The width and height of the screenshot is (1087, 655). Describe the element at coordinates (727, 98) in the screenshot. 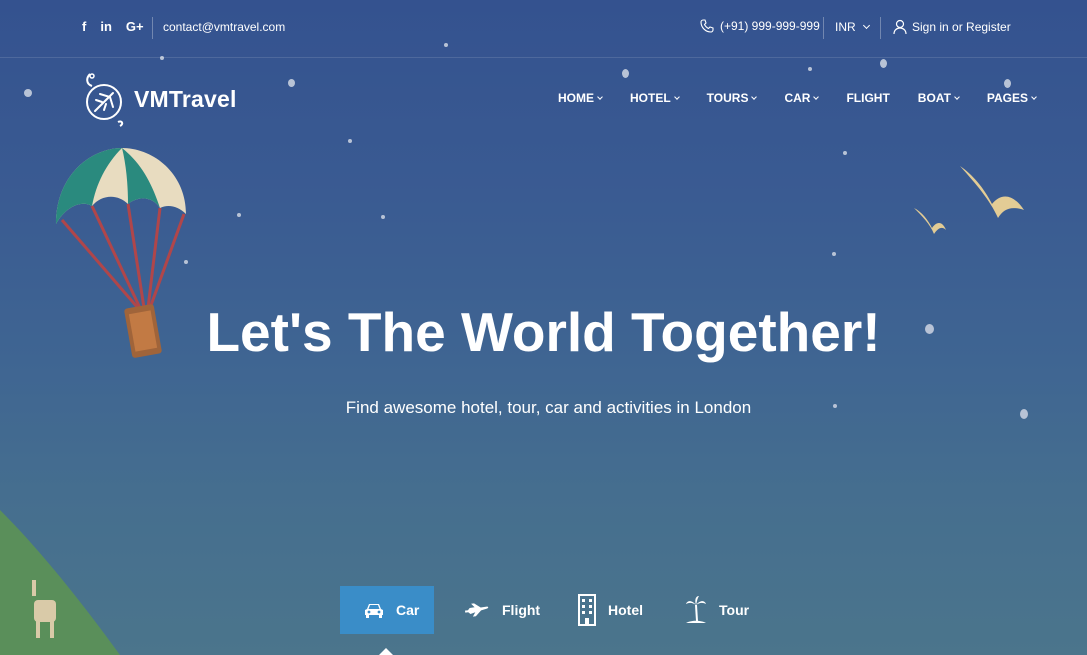

I see `nav-label: TOURS` at that location.